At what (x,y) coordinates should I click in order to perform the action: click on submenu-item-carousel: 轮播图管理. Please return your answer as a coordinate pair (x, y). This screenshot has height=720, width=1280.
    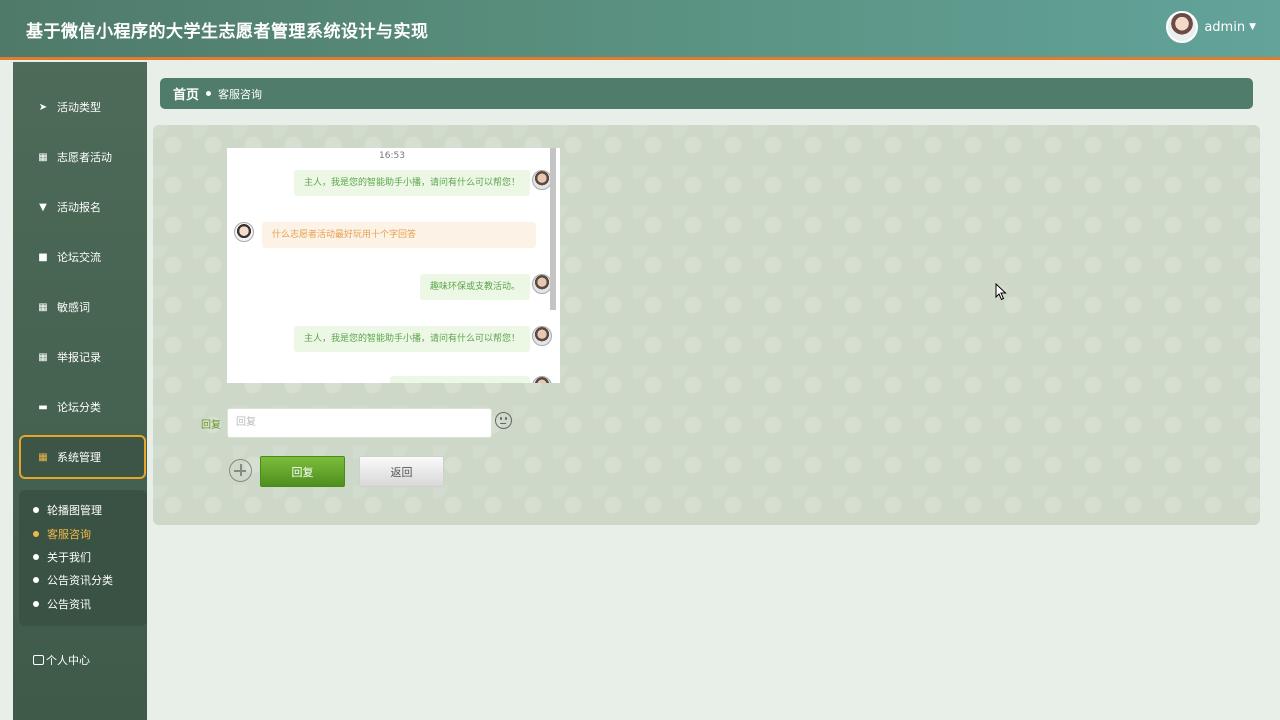
    Looking at the image, I should click on (67, 510).